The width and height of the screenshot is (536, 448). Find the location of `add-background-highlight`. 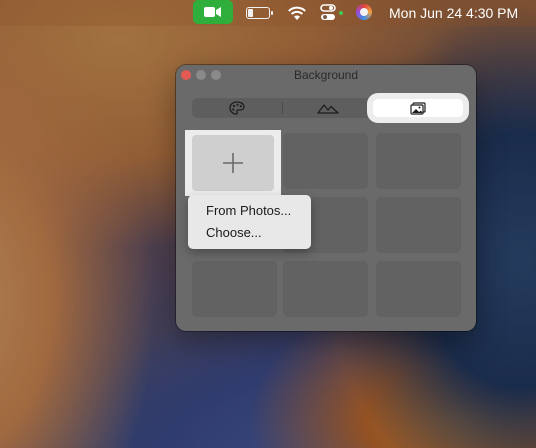

add-background-highlight is located at coordinates (233, 163).